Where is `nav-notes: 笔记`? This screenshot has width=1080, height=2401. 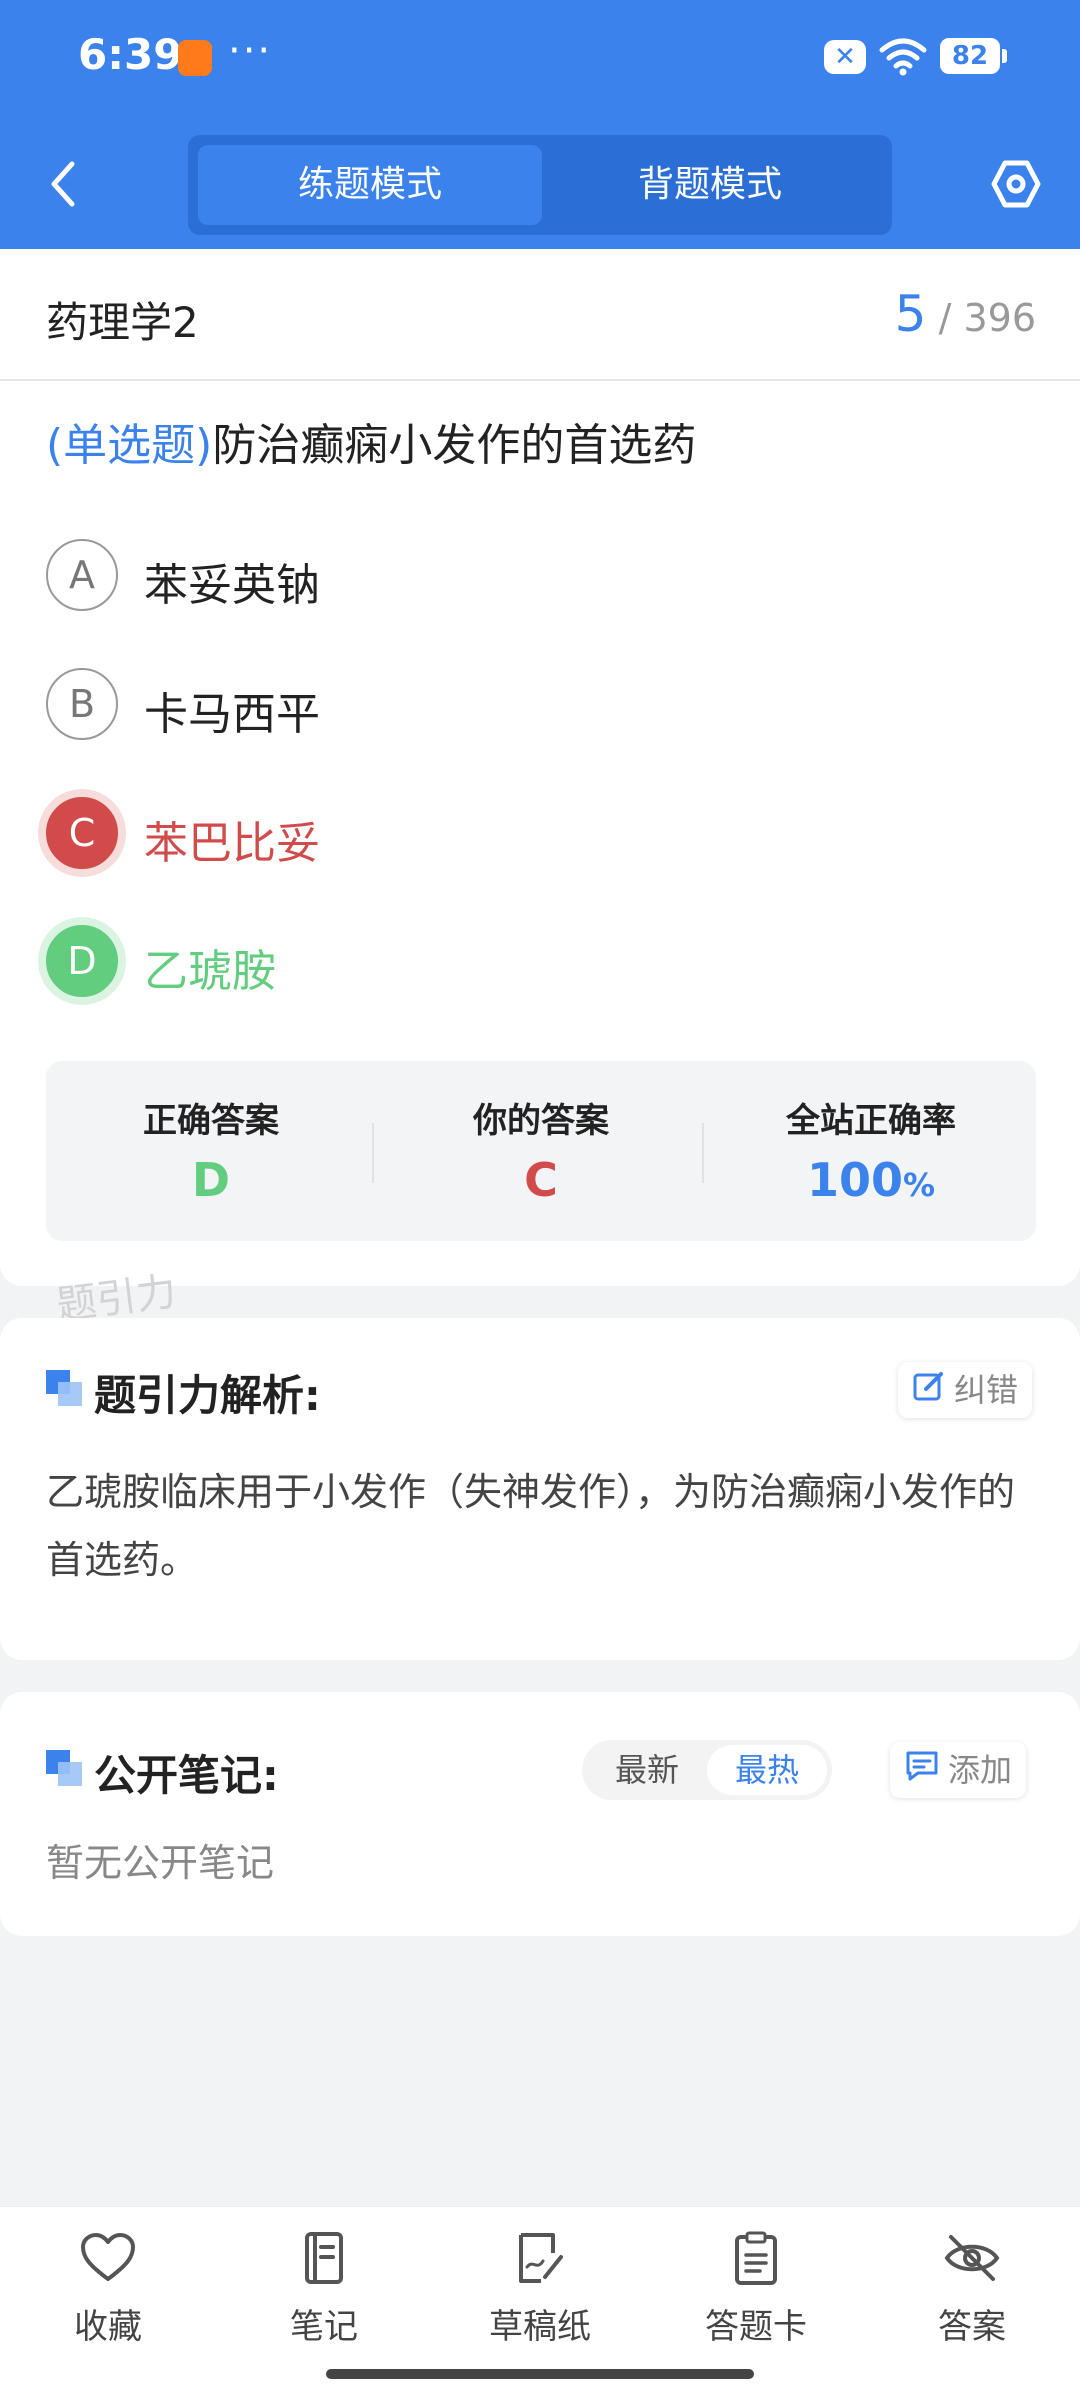
nav-notes: 笔记 is located at coordinates (324, 2289).